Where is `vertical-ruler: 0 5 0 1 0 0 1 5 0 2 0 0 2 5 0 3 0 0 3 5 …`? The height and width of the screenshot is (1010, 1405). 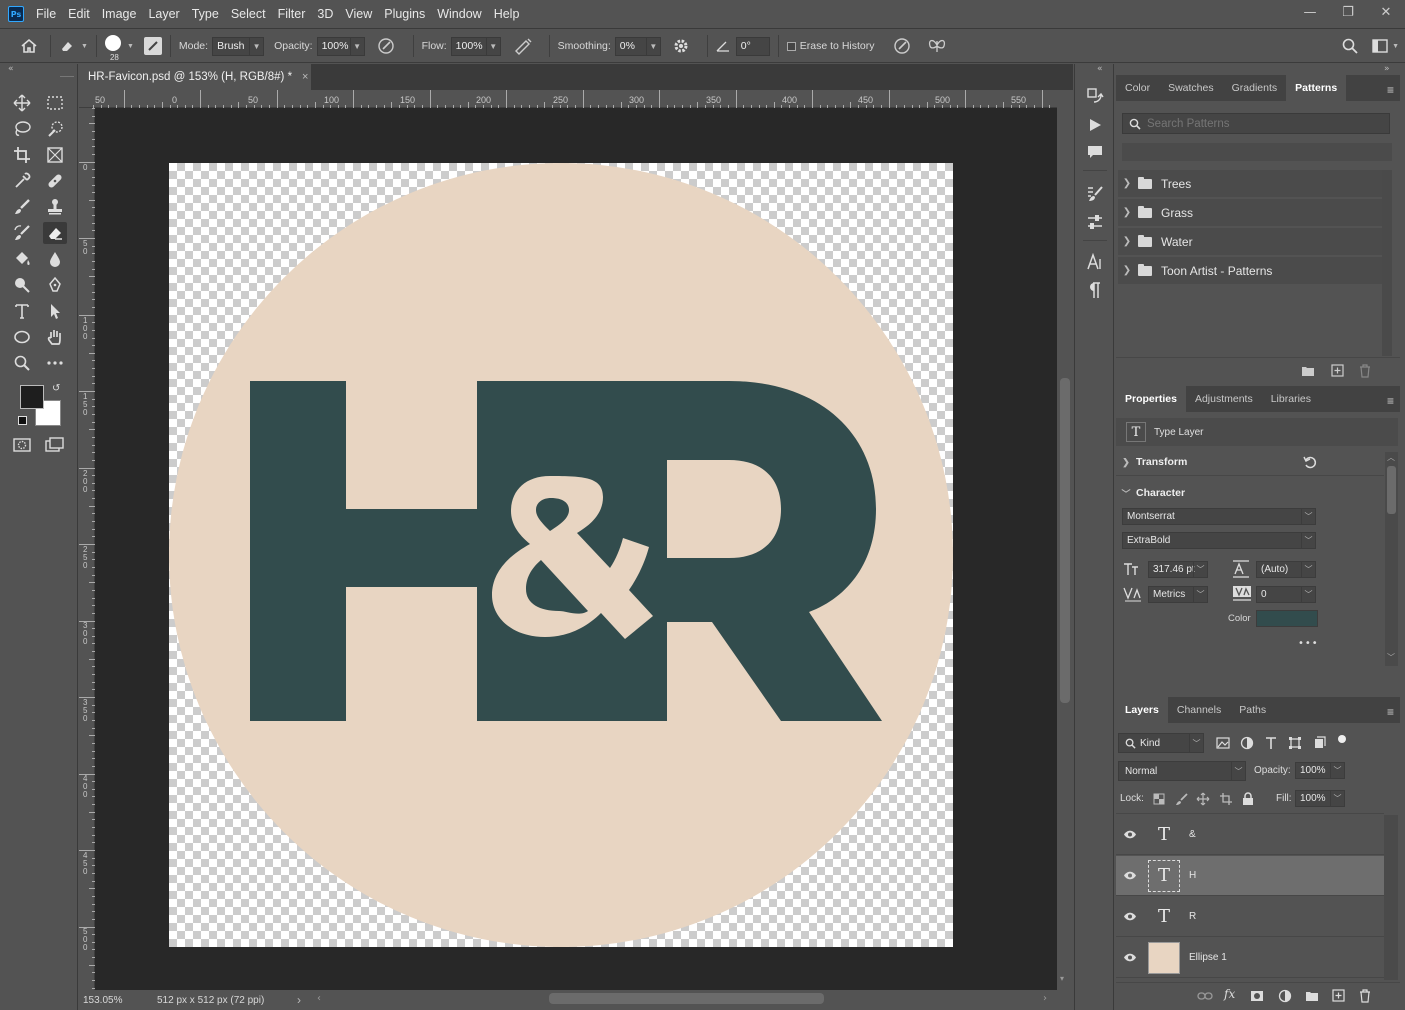
vertical-ruler: 0 5 0 1 0 0 1 5 0 2 0 0 2 5 0 3 0 0 3 5 … is located at coordinates (87, 549).